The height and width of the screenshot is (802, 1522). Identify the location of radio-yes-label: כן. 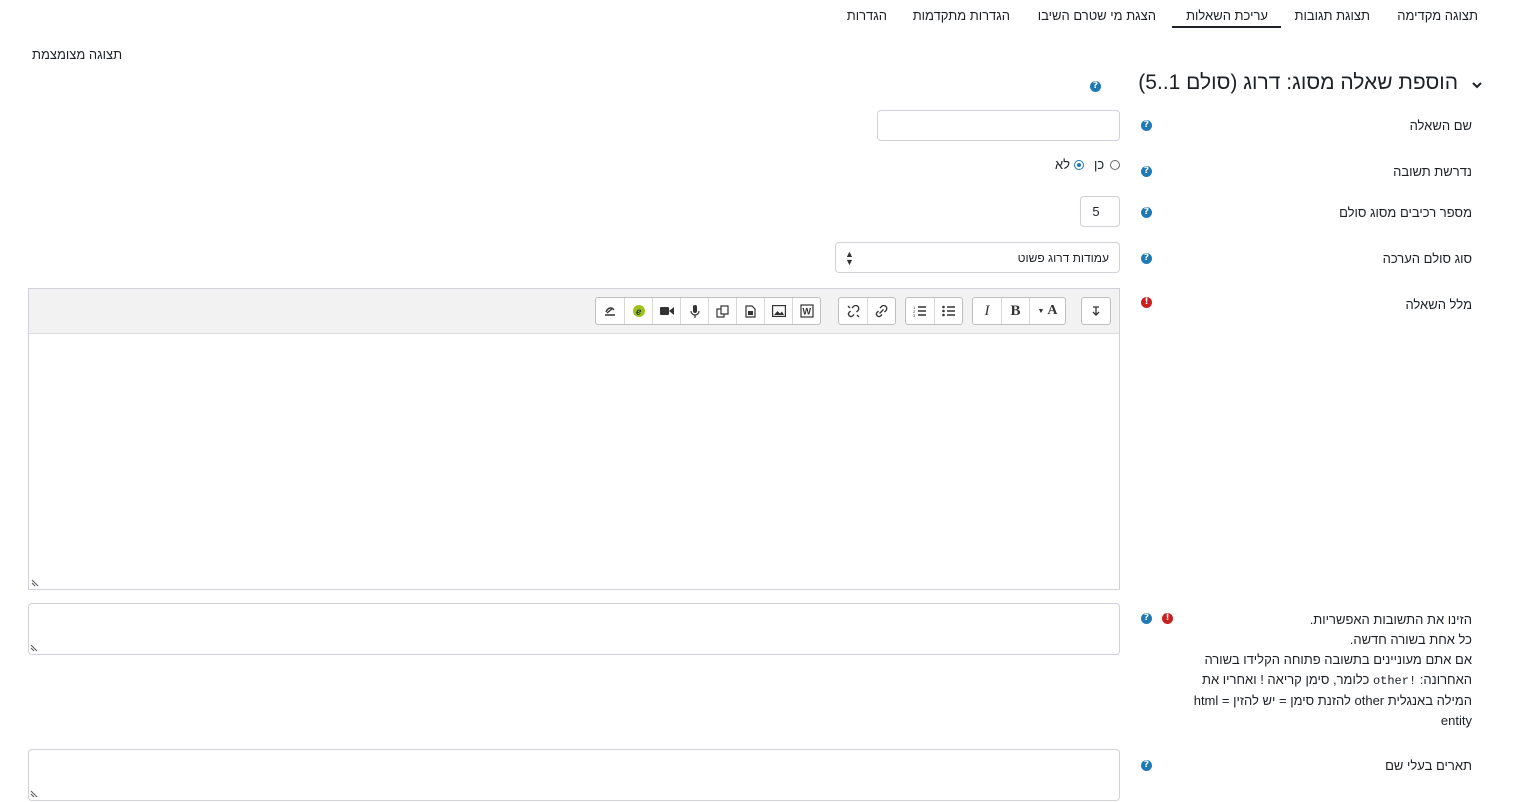
(1099, 164).